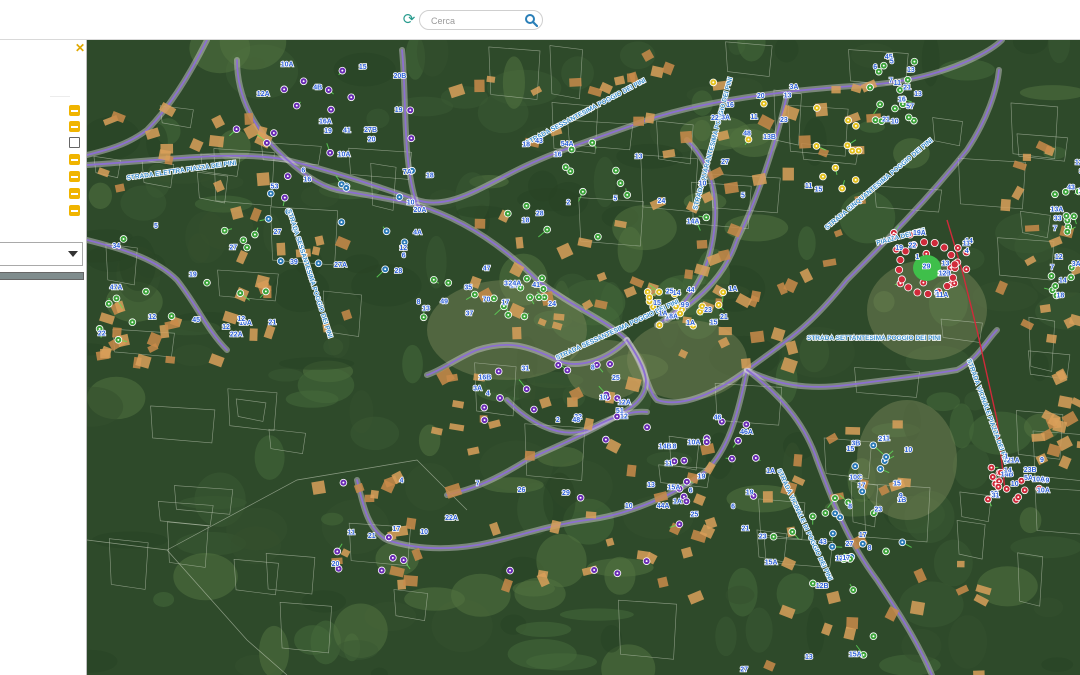  What do you see at coordinates (568, 203) in the screenshot?
I see `house-number-label: 2` at bounding box center [568, 203].